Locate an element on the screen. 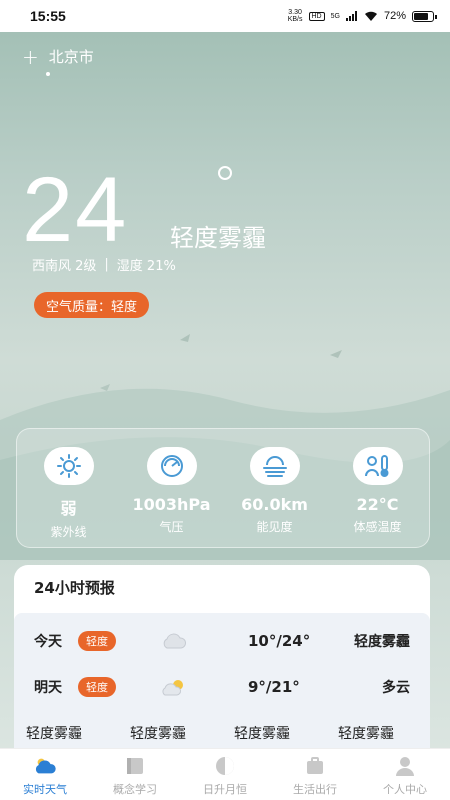  city-header: + 北京市 is located at coordinates (58, 56).